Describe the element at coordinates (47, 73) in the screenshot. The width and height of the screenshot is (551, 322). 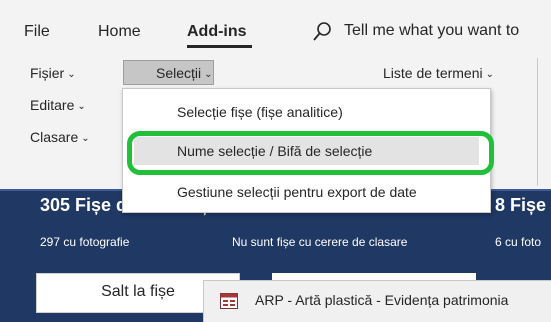
I see `fisier-label: Fișier` at that location.